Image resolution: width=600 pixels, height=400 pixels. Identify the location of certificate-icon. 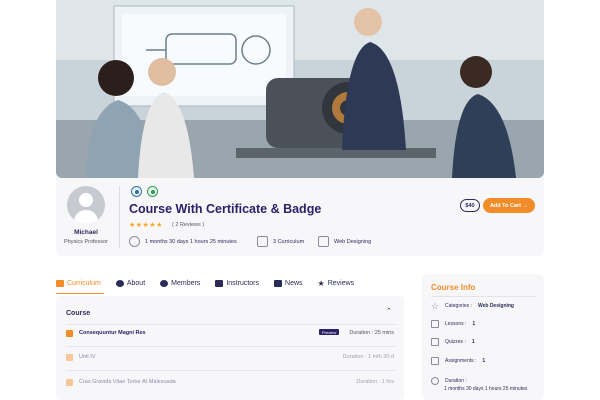
(152, 191).